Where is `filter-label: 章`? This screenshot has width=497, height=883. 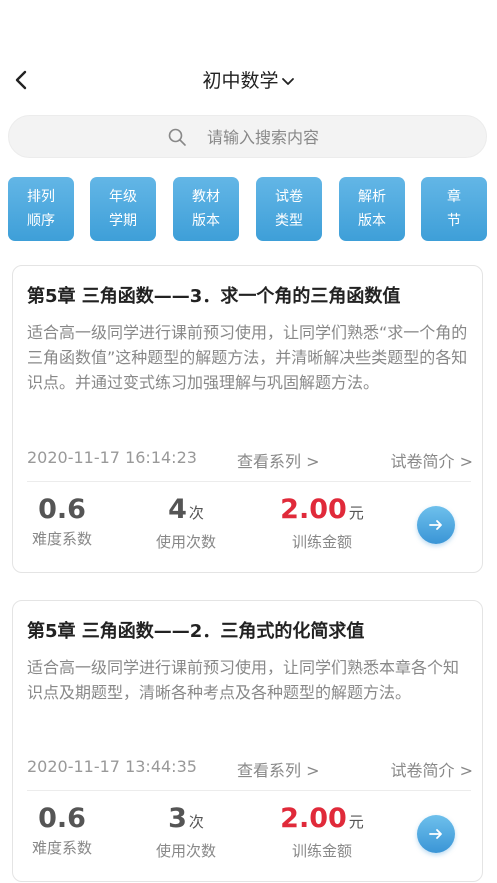 filter-label: 章 is located at coordinates (454, 197).